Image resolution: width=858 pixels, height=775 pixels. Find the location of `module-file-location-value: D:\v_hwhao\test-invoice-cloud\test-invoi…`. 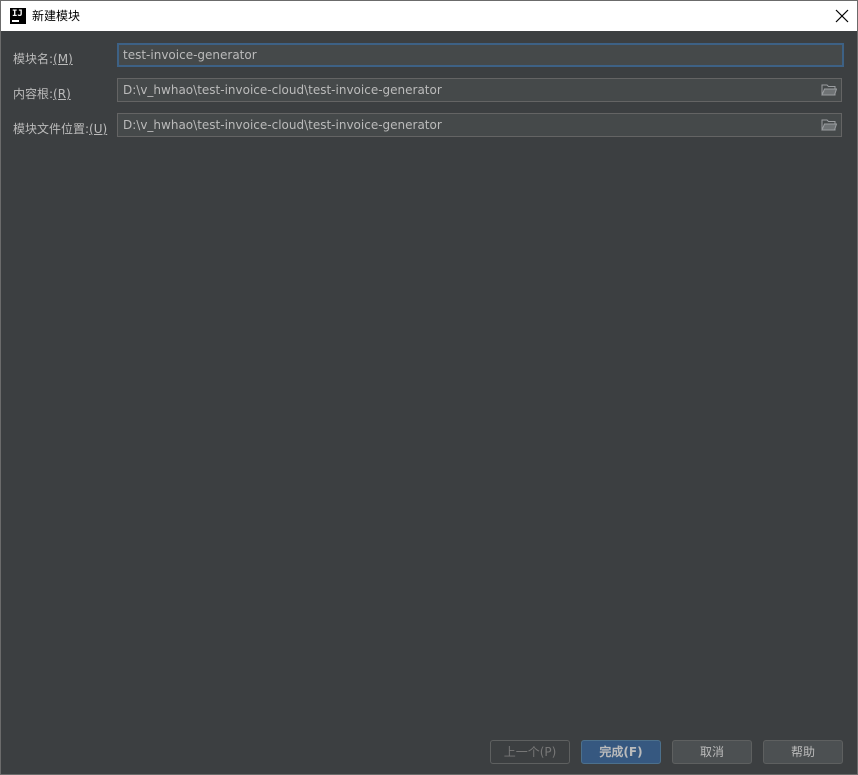

module-file-location-value: D:\v_hwhao\test-invoice-cloud\test-invoi… is located at coordinates (282, 125).